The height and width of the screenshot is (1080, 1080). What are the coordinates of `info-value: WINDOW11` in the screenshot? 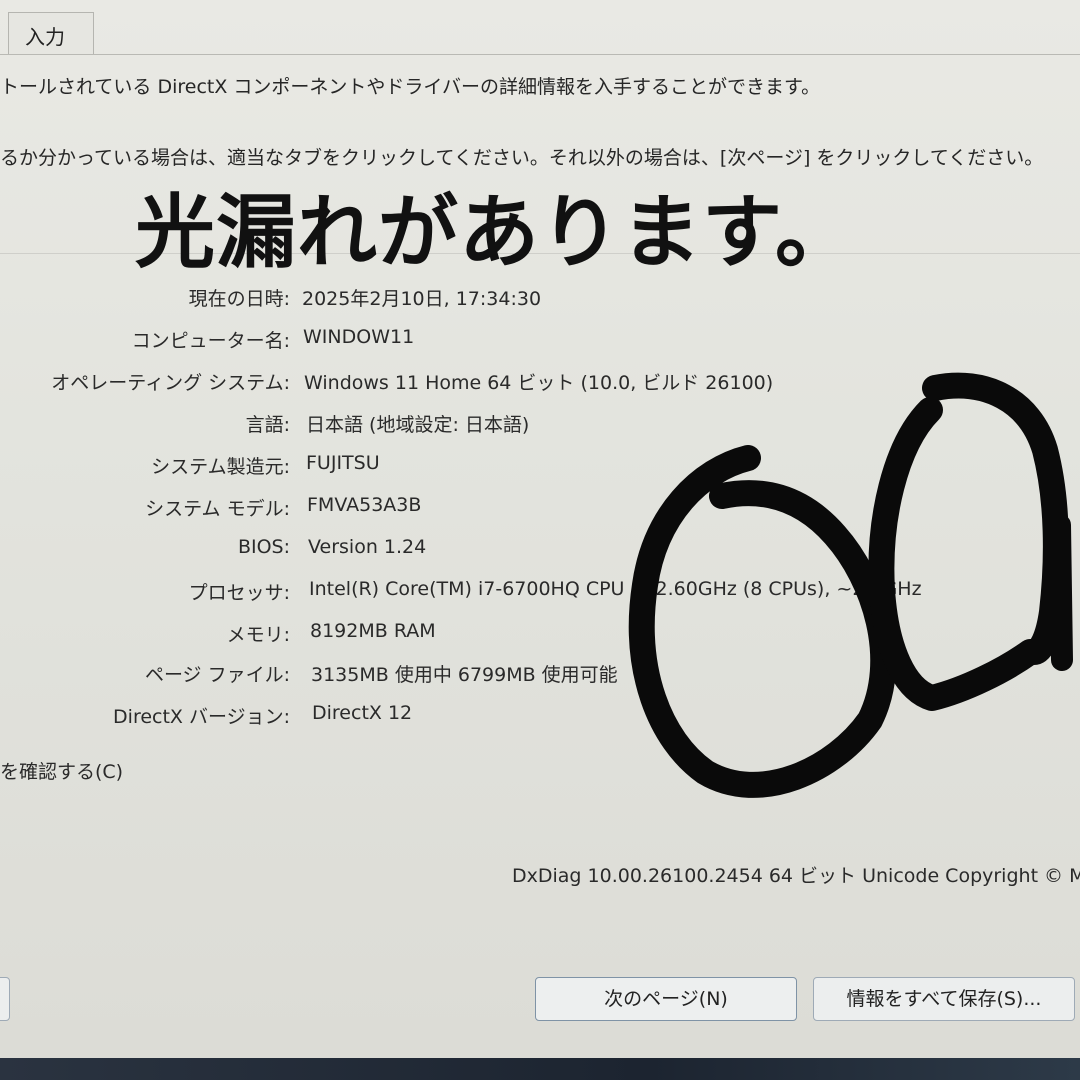 It's located at (359, 337).